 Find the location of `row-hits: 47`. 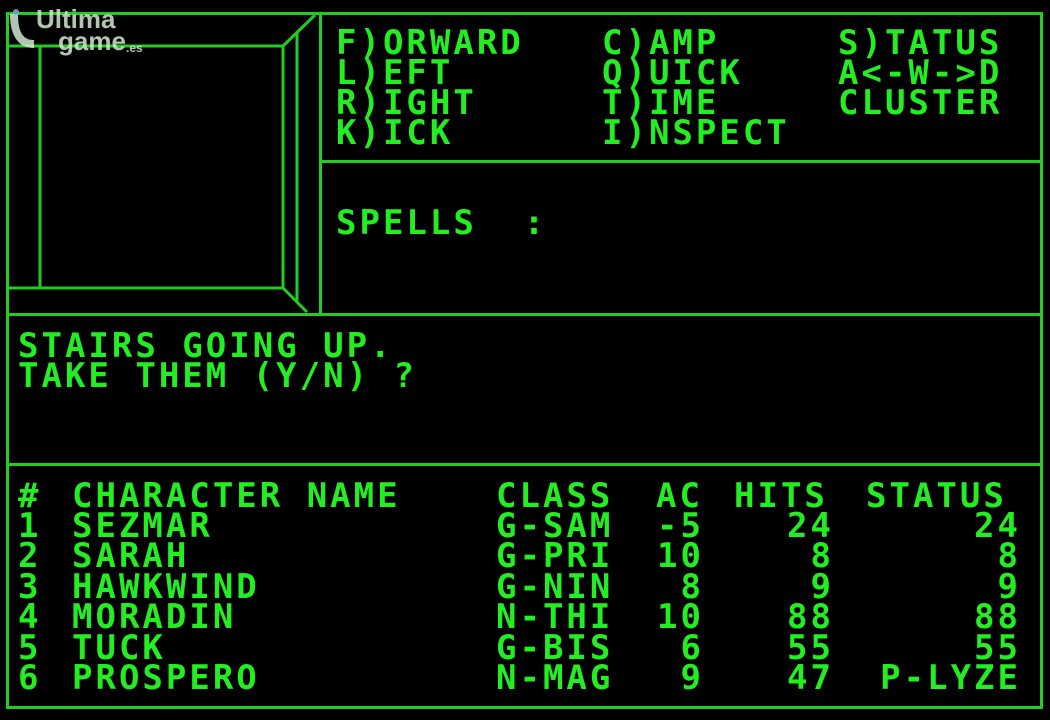

row-hits: 47 is located at coordinates (810, 678).